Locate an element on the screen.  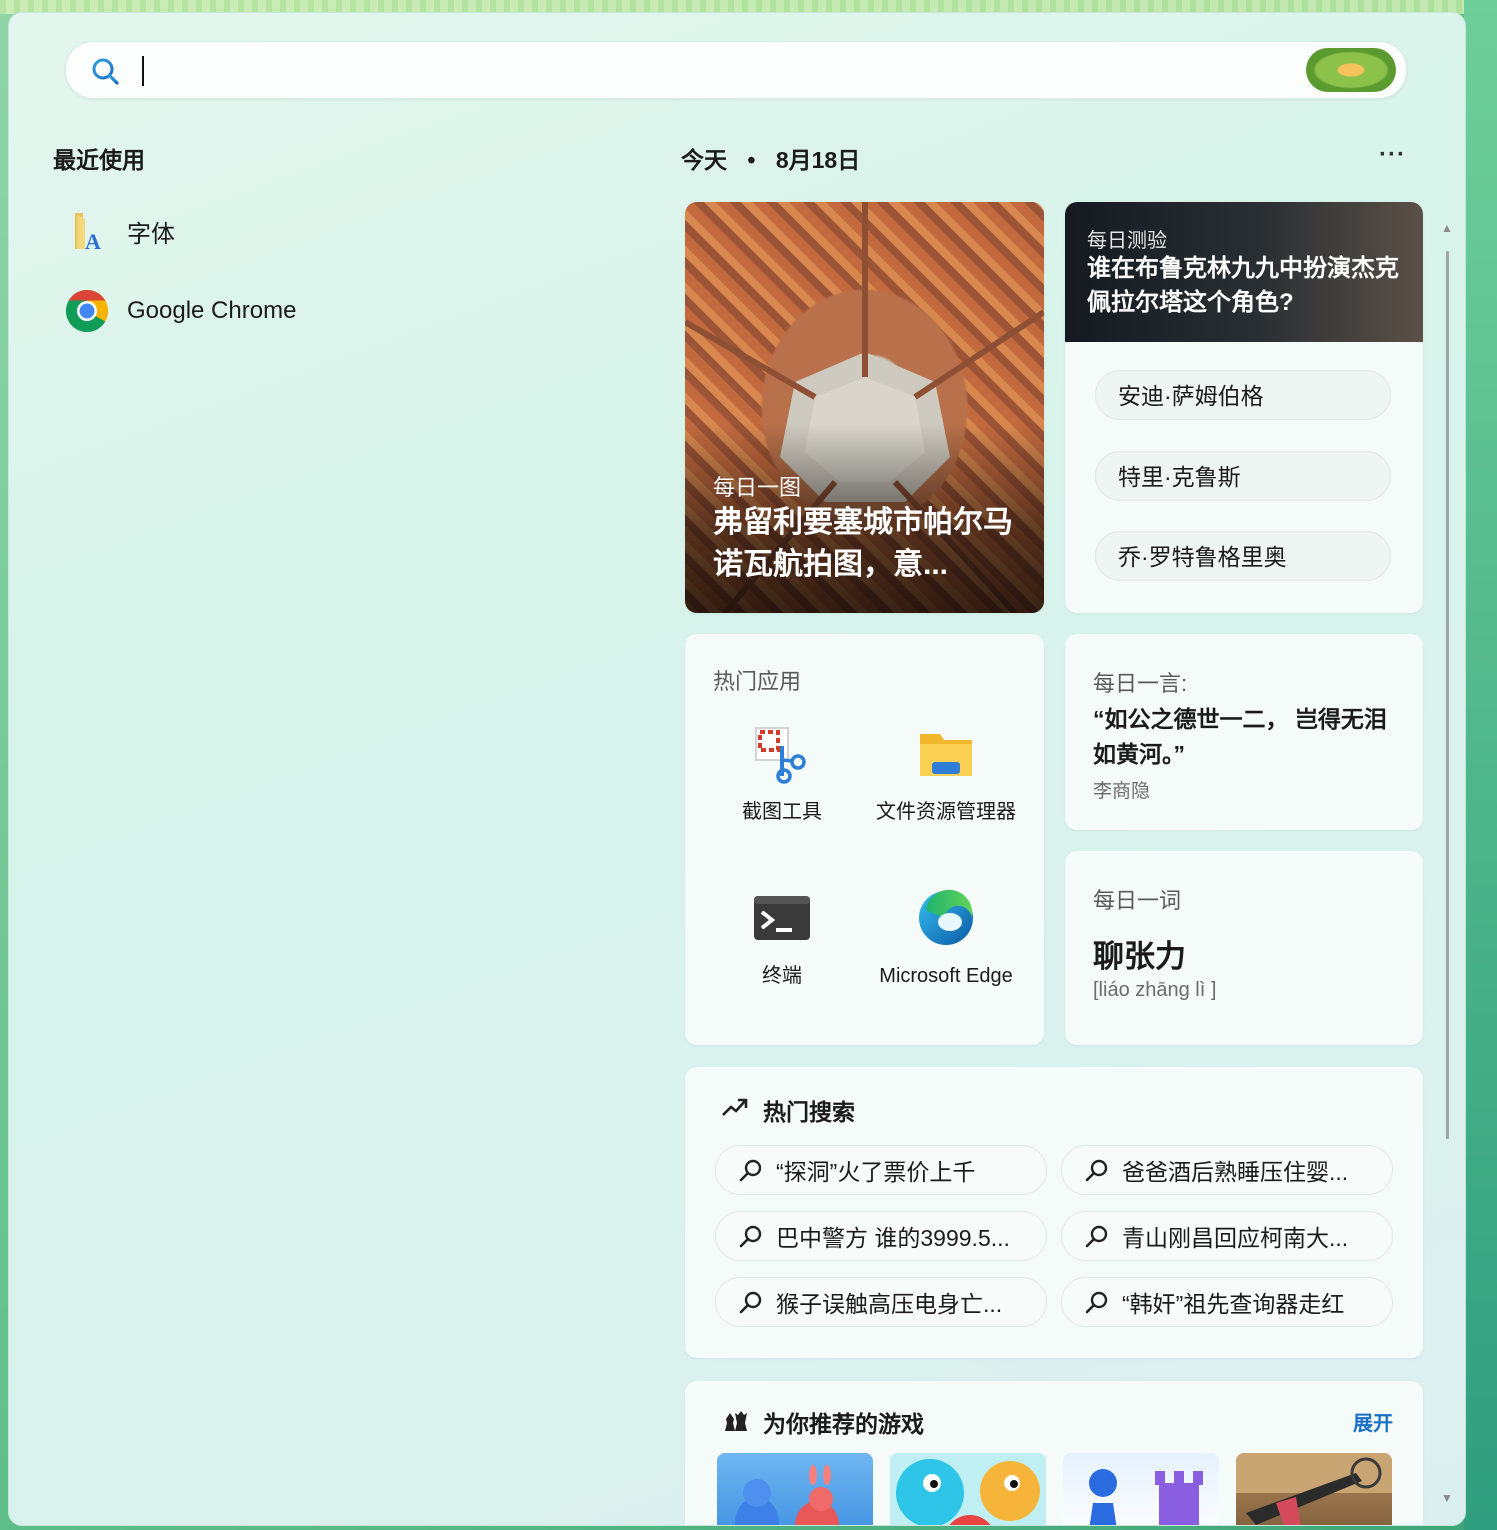
app-edge: Microsoft Edge is located at coordinates (946, 939).